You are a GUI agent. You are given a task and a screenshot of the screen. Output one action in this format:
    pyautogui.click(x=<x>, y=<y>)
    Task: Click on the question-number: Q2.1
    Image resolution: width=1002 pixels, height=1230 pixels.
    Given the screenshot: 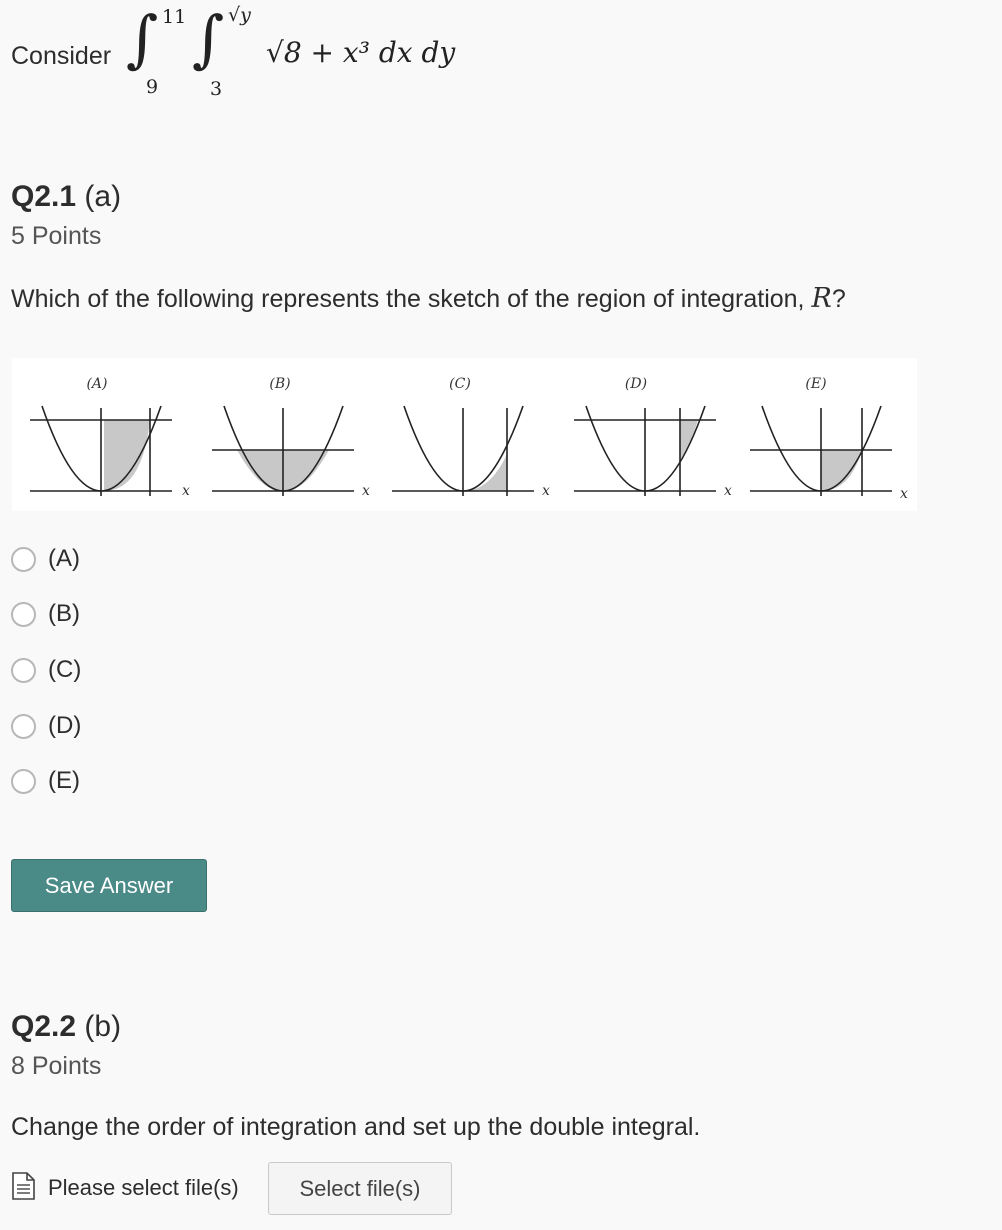 What is the action you would take?
    pyautogui.click(x=44, y=196)
    